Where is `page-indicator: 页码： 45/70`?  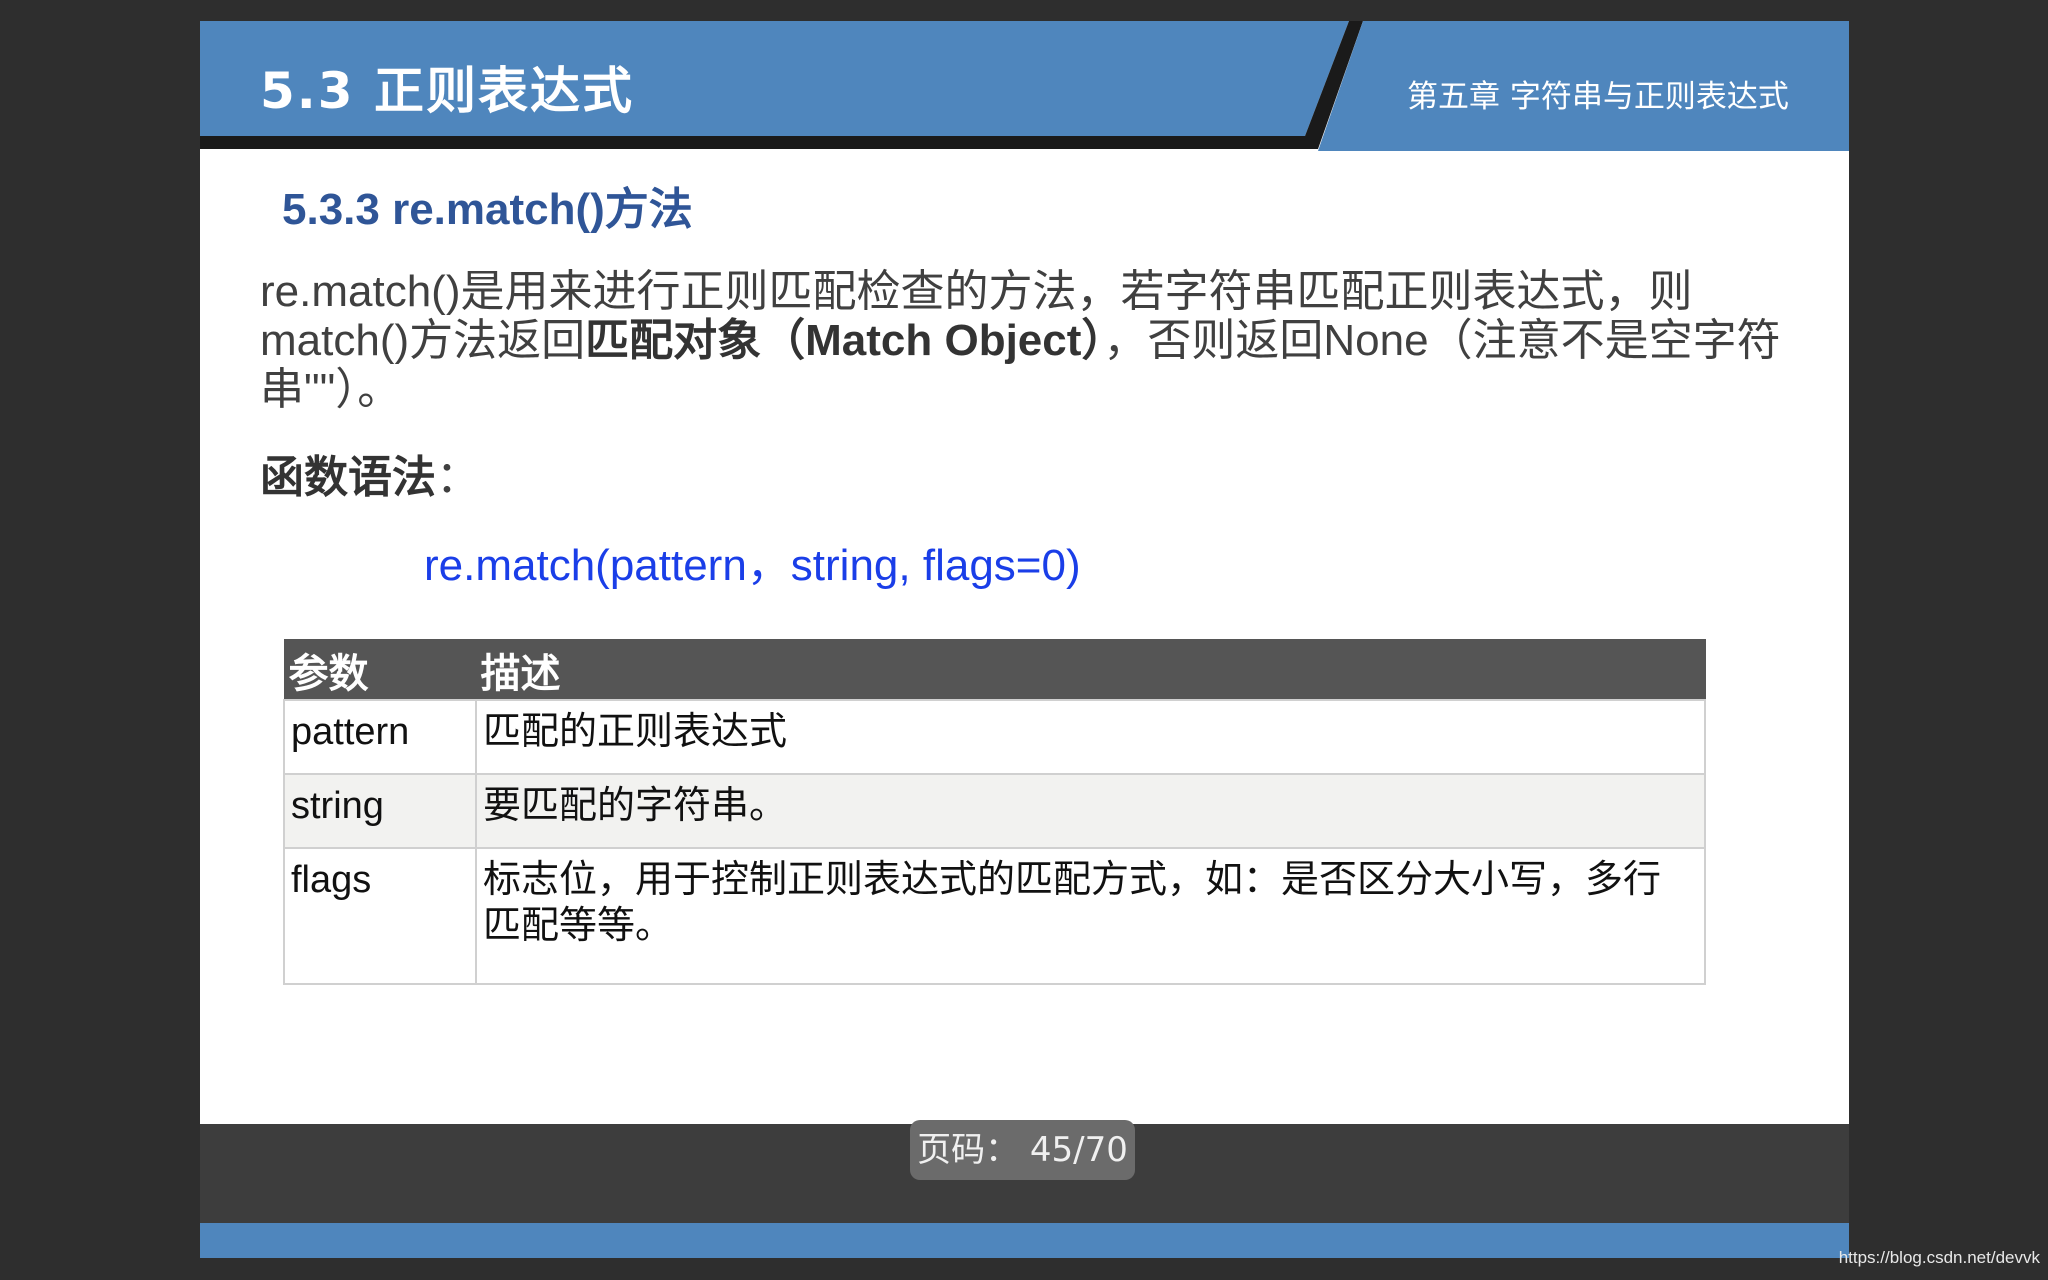
page-indicator: 页码： 45/70 is located at coordinates (1022, 1150).